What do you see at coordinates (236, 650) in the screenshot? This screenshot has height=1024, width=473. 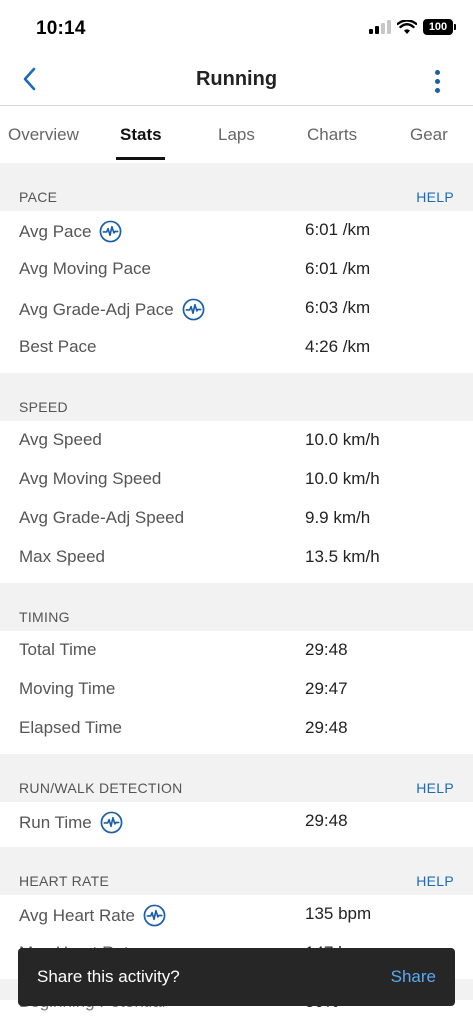 I see `stat-row-total-time: Total Time 29:48` at bounding box center [236, 650].